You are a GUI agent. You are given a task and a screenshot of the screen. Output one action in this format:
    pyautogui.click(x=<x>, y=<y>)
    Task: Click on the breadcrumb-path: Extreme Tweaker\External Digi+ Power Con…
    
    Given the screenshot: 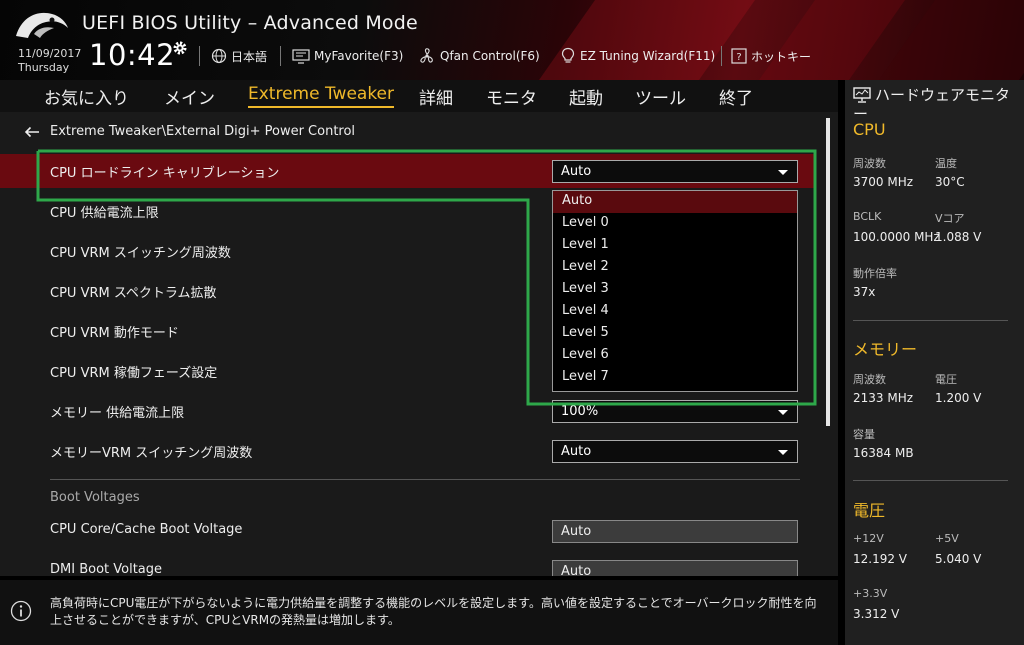 What is the action you would take?
    pyautogui.click(x=203, y=131)
    